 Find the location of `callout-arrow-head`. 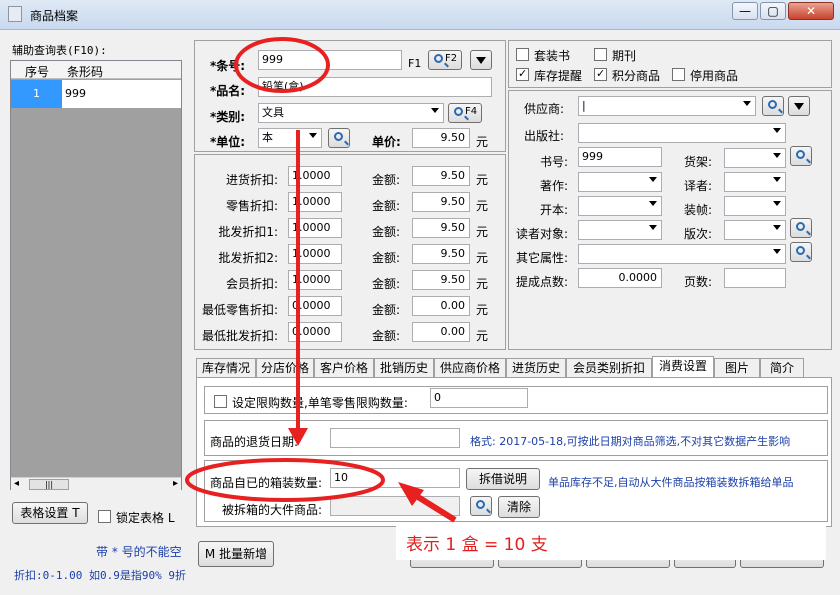

callout-arrow-head is located at coordinates (411, 494).